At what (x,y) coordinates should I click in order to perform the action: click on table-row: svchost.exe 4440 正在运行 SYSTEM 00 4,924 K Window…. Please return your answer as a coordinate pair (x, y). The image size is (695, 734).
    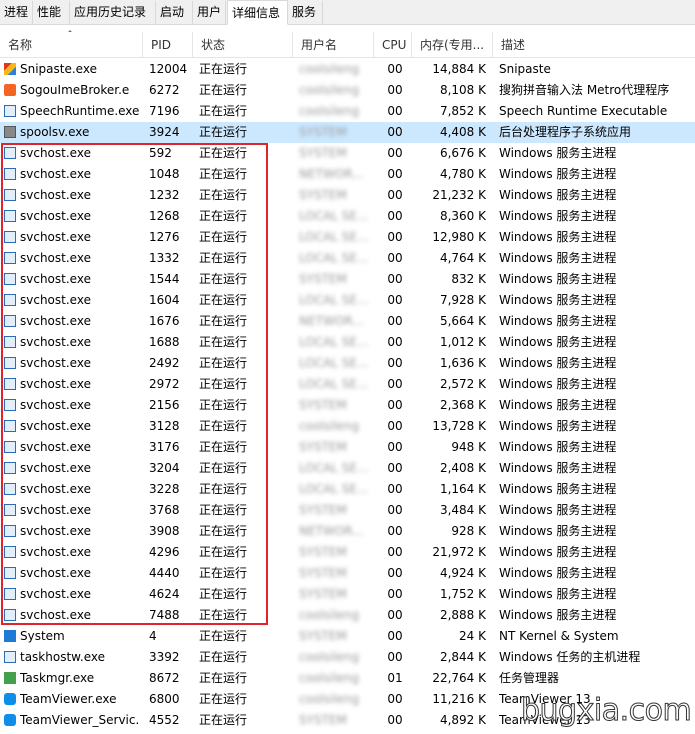
    Looking at the image, I should click on (347, 573).